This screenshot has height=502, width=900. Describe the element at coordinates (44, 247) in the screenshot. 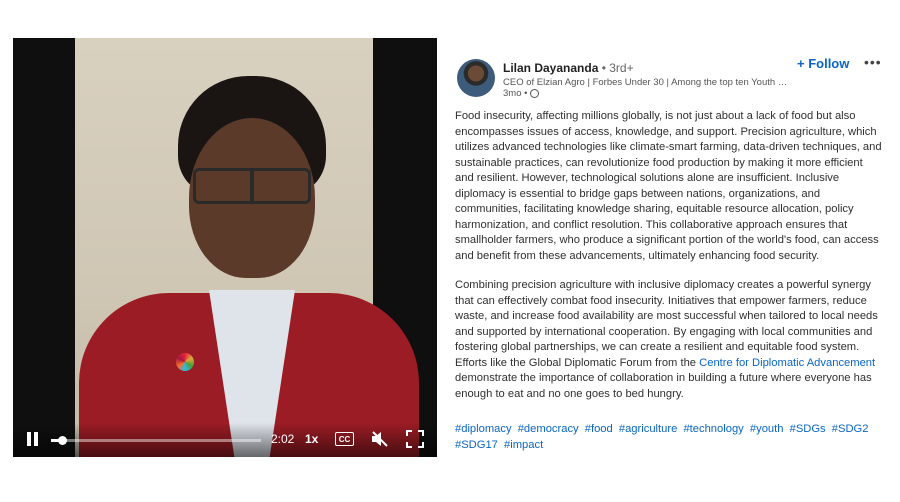

I see `video-letterbox-left` at that location.